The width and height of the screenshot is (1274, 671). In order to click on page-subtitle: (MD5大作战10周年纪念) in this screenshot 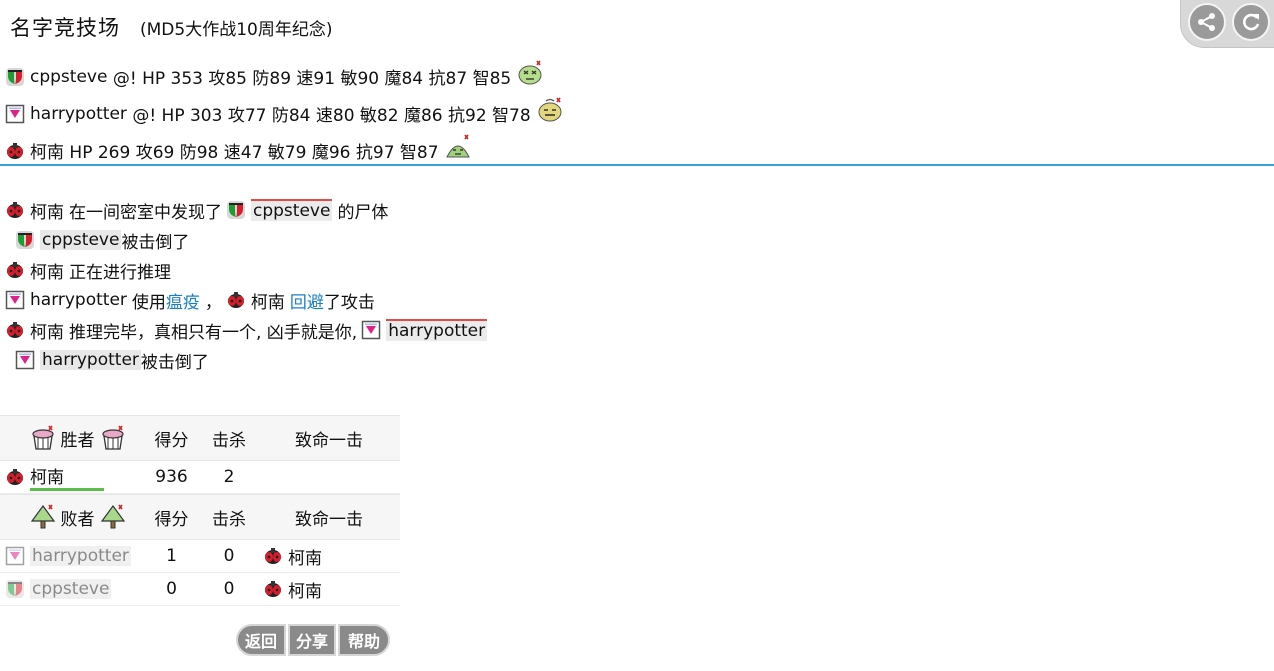, I will do `click(236, 30)`.